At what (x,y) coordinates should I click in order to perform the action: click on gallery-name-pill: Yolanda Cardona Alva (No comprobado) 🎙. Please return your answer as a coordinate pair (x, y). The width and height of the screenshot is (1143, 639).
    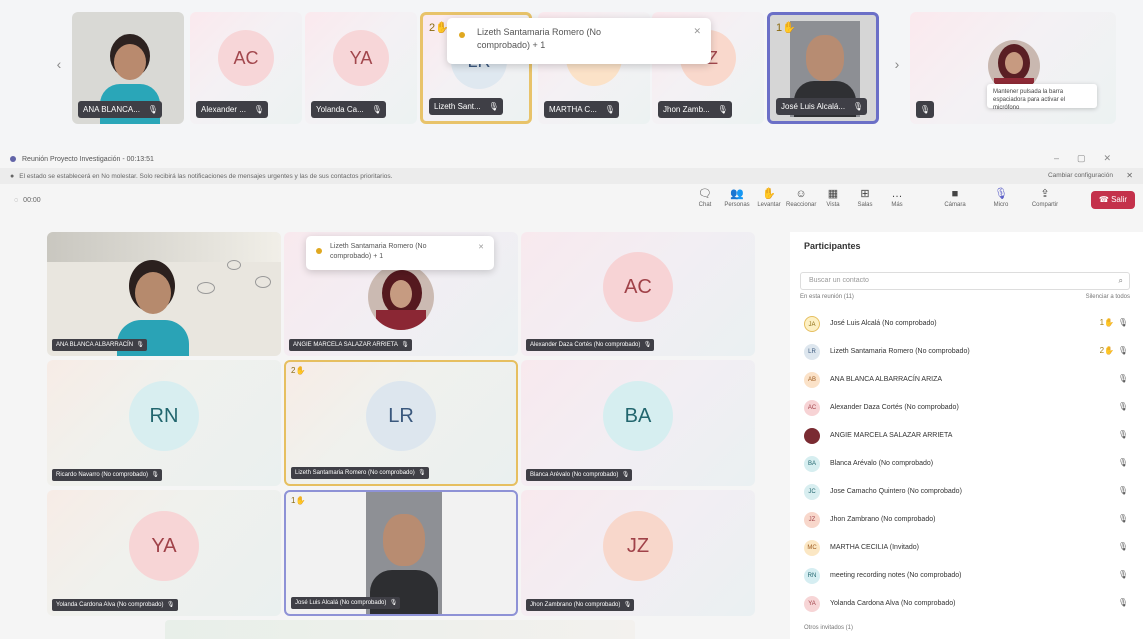
    Looking at the image, I should click on (115, 605).